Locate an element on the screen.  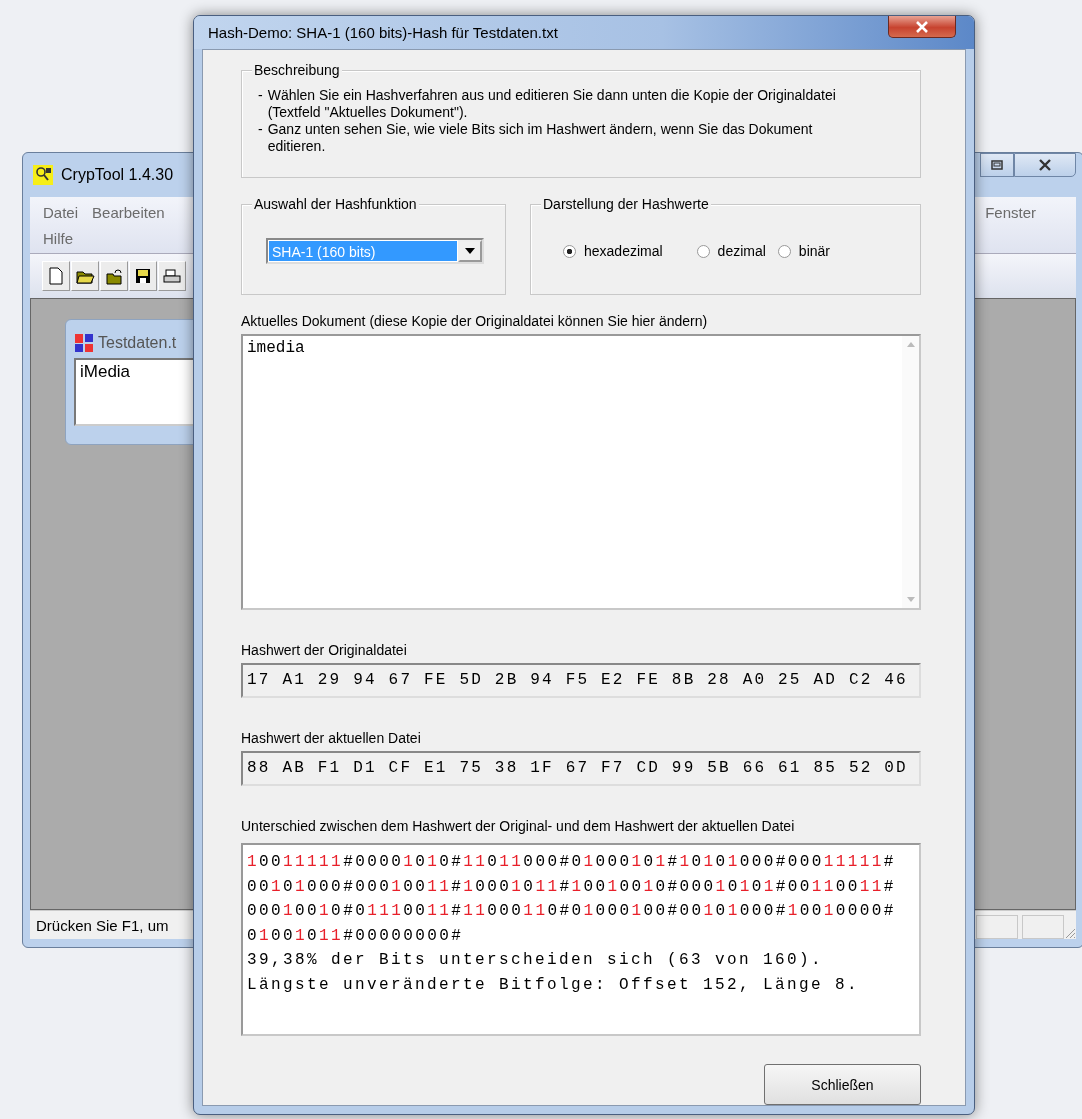
bit-difference-line: 00101000#00010011#10001011#10010010#00010101#00110011# is located at coordinates (572, 887).